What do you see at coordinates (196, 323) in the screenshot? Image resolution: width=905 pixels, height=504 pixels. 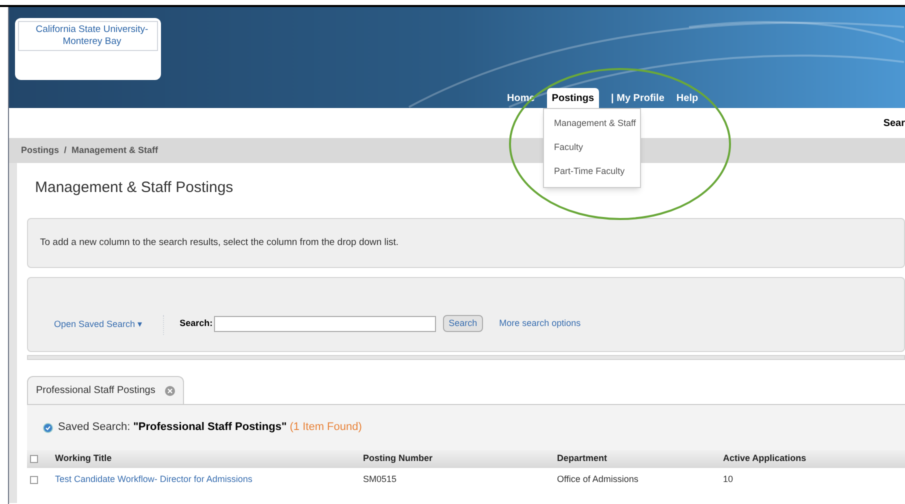 I see `search-label: Search:` at bounding box center [196, 323].